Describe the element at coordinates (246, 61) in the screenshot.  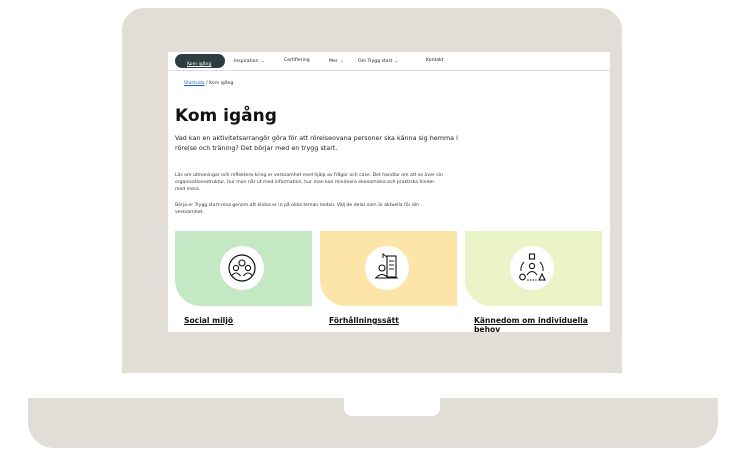
I see `nav-item-label: Inspiration` at that location.